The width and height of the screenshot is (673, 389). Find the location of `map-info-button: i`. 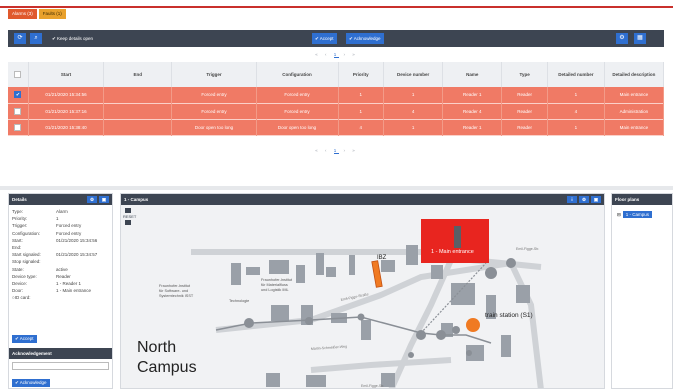

map-info-button: i is located at coordinates (572, 199).